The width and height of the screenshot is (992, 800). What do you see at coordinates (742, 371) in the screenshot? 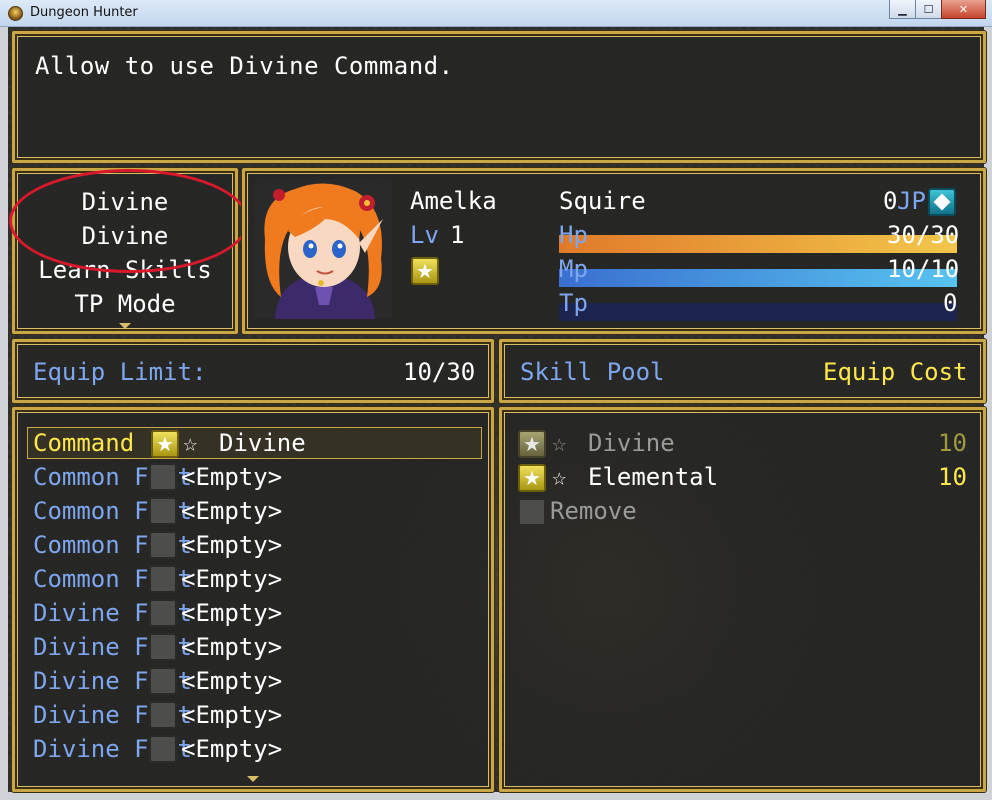
I see `skill-pool-header-window: Skill Pool Equip Cost` at bounding box center [742, 371].